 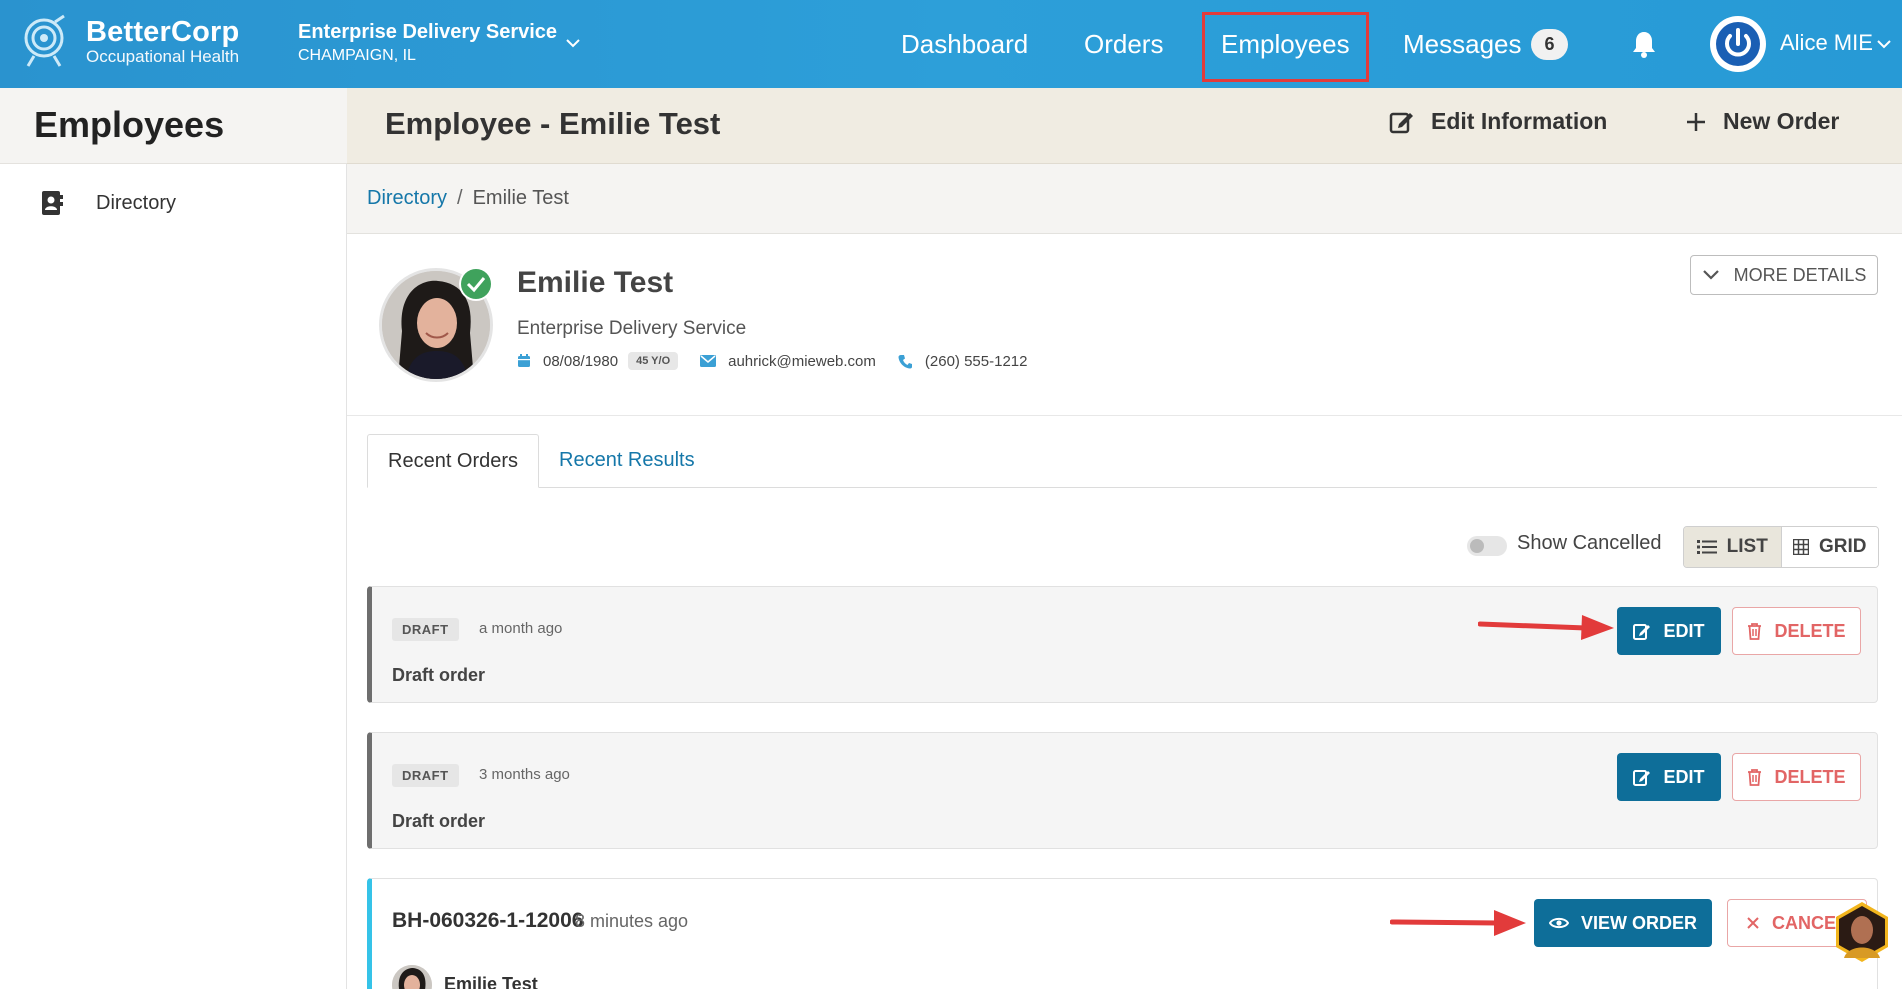 I want to click on employee-mini-avatar, so click(x=412, y=977).